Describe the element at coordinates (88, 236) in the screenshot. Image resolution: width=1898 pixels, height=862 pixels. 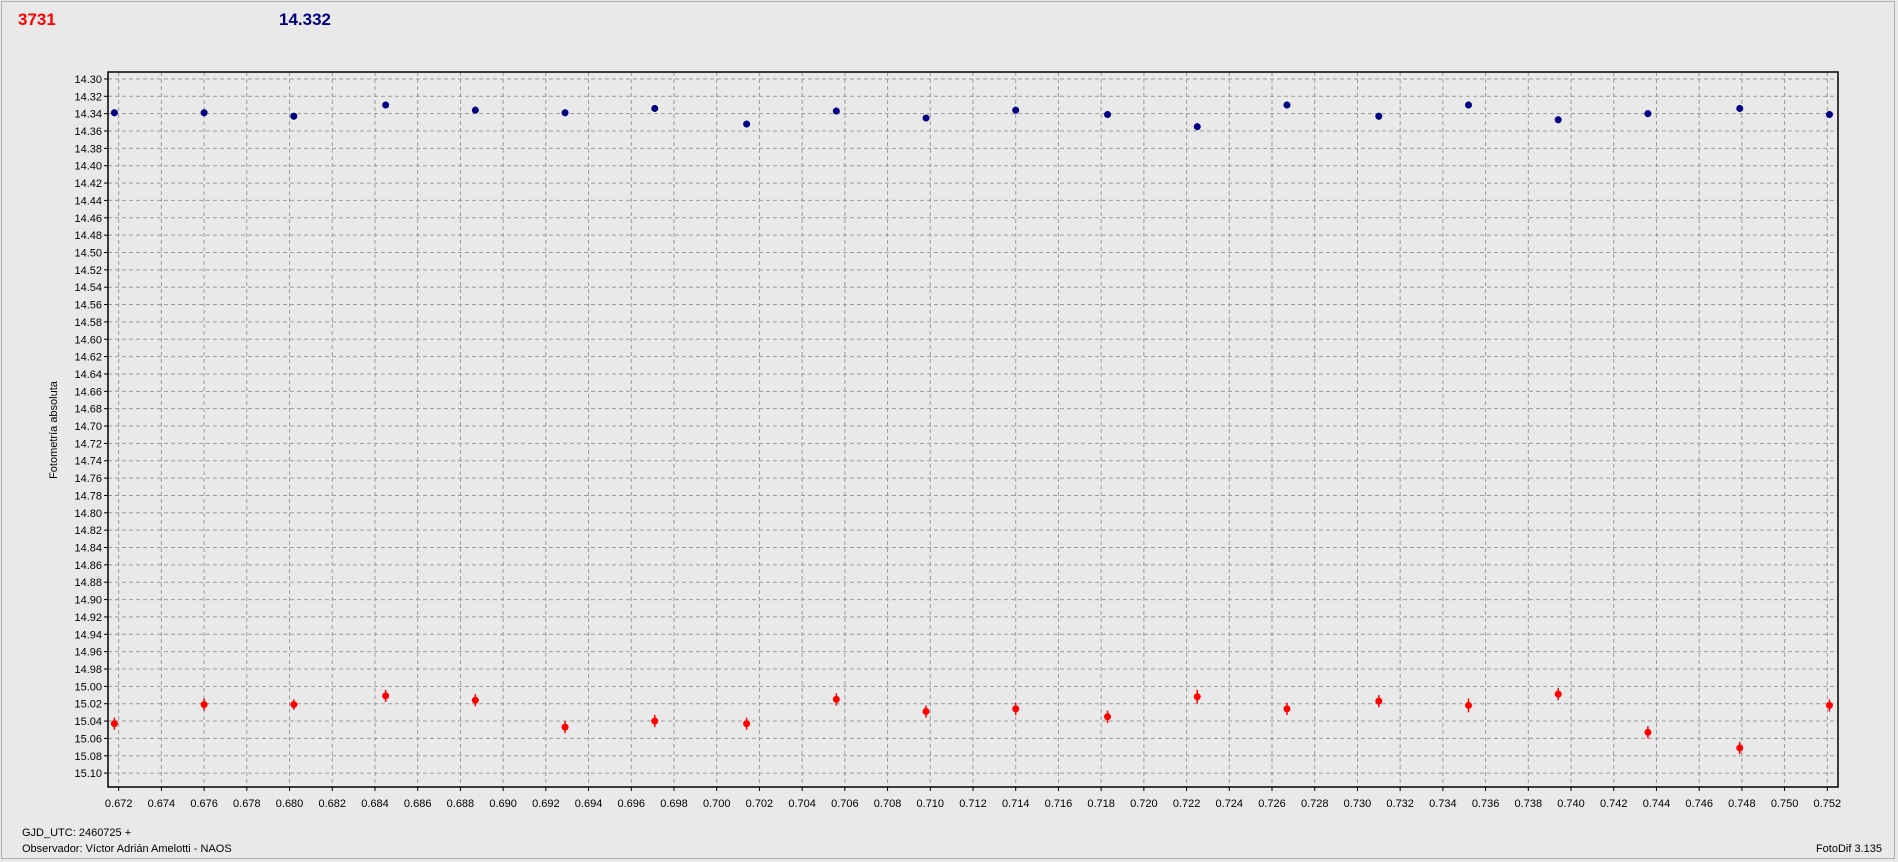
I see `y-tick-label: 14.48` at that location.